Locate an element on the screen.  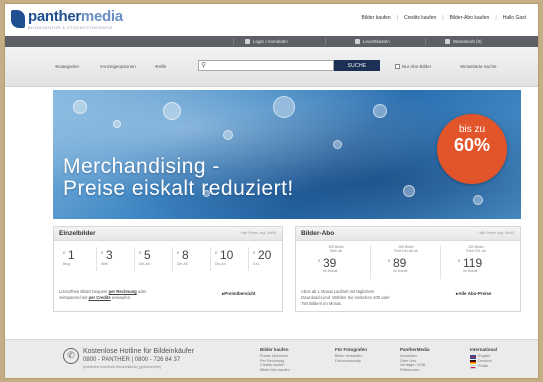
advanced-search-link: Erweiterte Suche is located at coordinates (478, 67).